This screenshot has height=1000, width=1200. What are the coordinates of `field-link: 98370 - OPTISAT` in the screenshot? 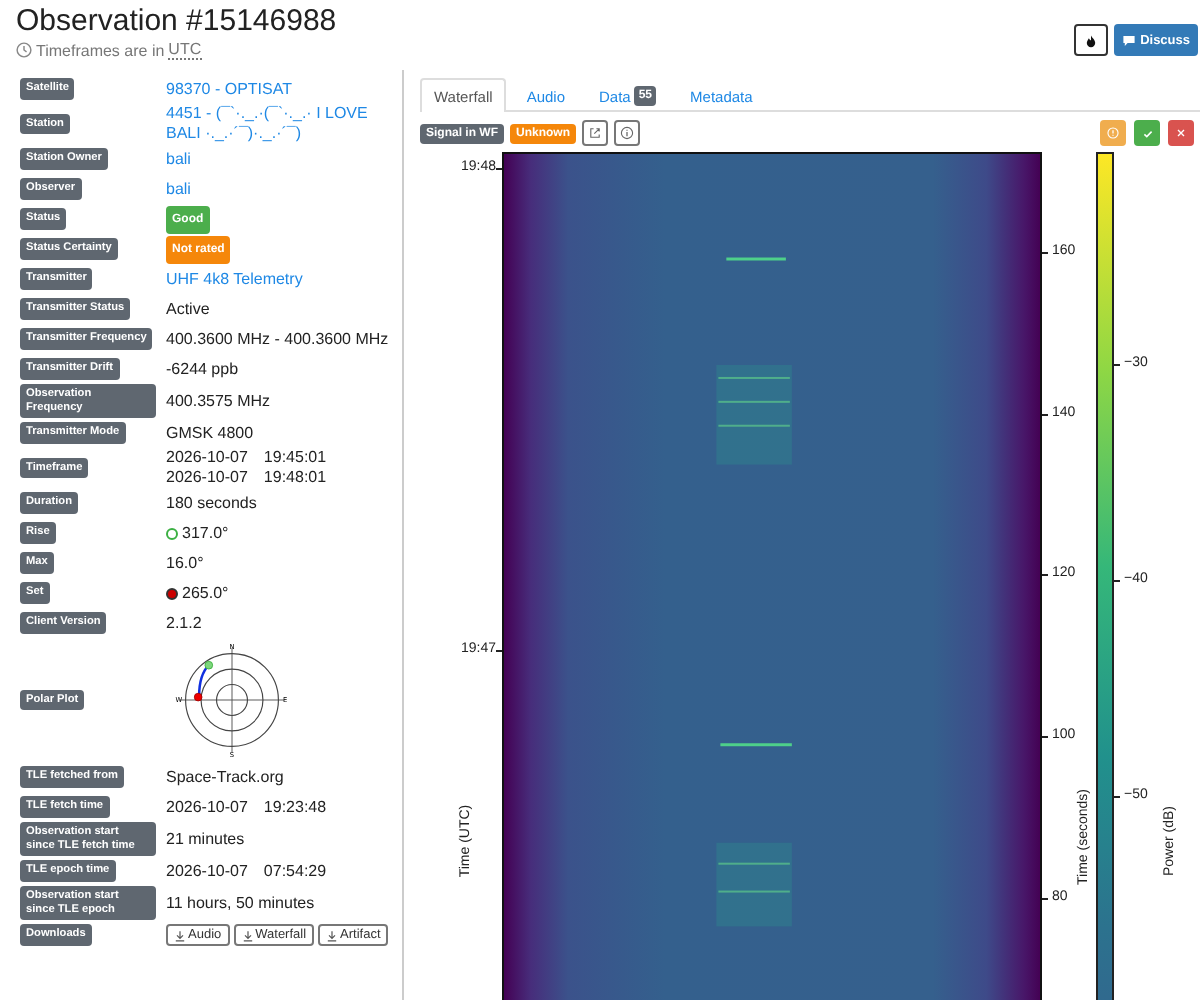 It's located at (229, 89).